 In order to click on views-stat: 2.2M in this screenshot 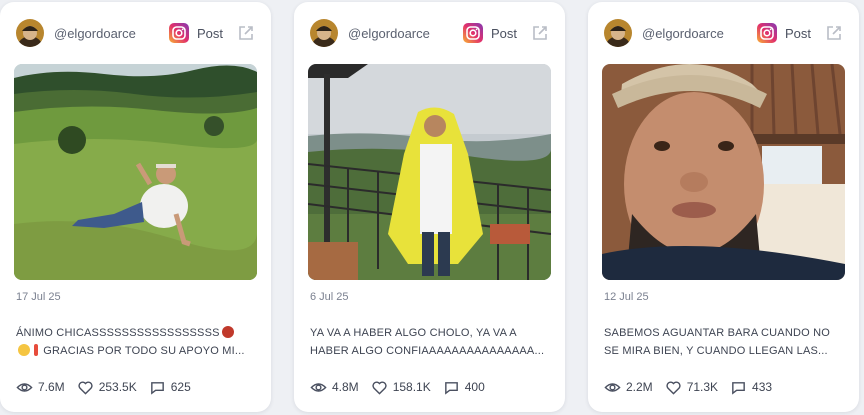, I will do `click(628, 387)`.